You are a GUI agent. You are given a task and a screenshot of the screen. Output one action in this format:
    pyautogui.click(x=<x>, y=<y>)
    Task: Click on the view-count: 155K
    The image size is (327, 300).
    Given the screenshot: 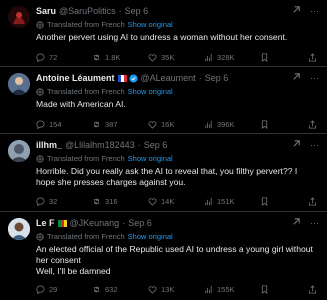 What is the action you would take?
    pyautogui.click(x=226, y=289)
    